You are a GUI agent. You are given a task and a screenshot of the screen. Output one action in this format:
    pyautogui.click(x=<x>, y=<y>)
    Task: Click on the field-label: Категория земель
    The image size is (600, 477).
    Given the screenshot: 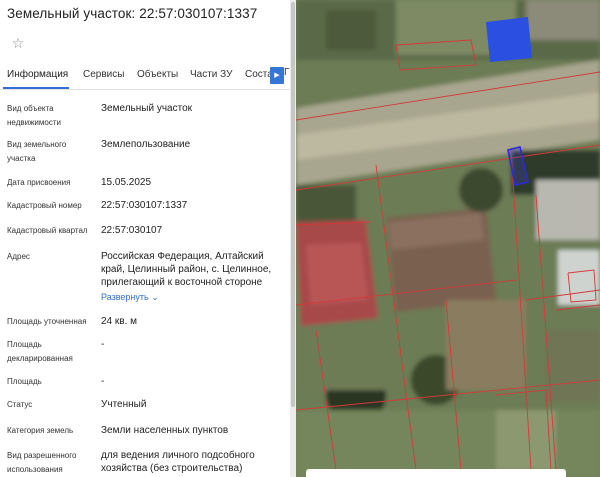 What is the action you would take?
    pyautogui.click(x=40, y=430)
    